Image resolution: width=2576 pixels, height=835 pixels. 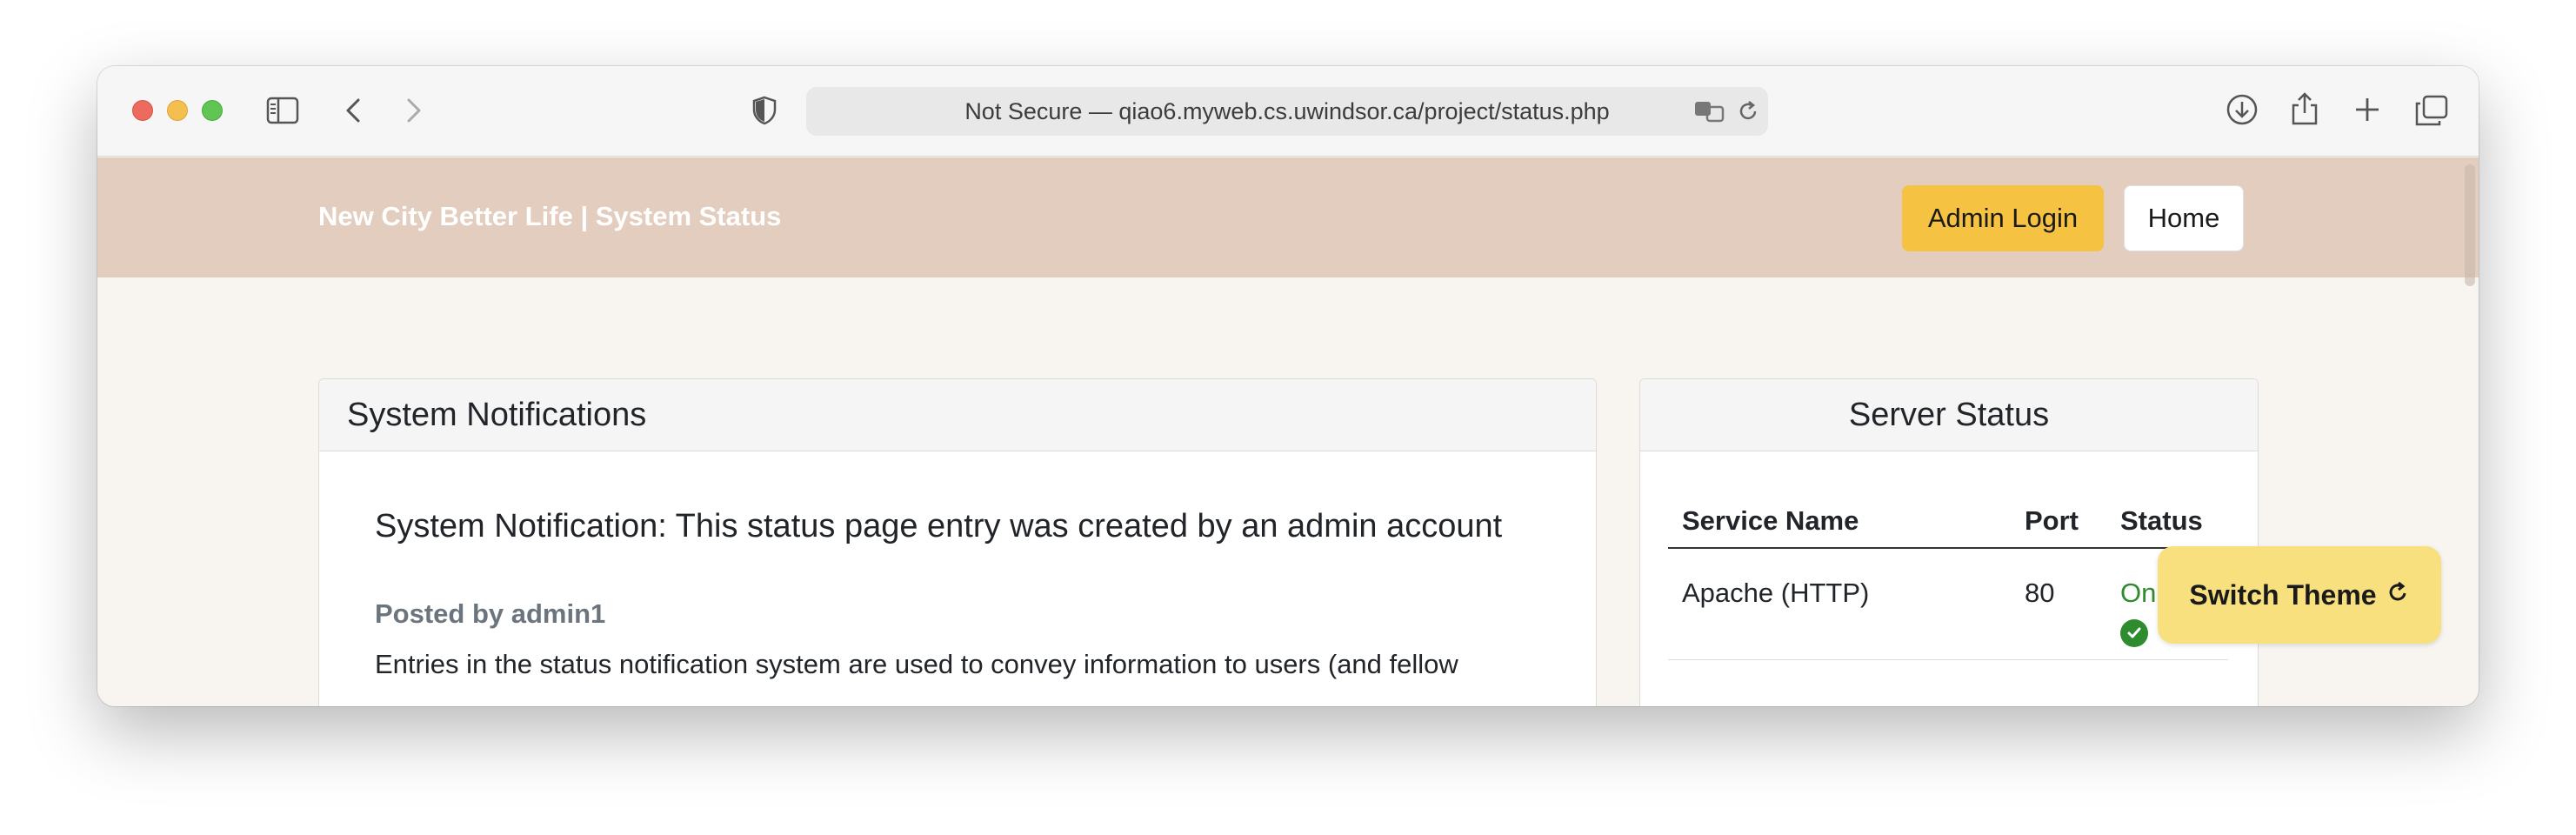 I want to click on table-header-divider, so click(x=1948, y=548).